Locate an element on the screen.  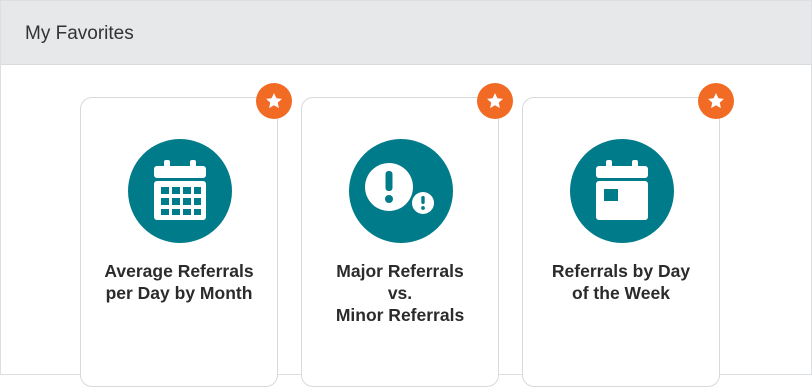
card-label: Average Referrals per Day by Month is located at coordinates (179, 282).